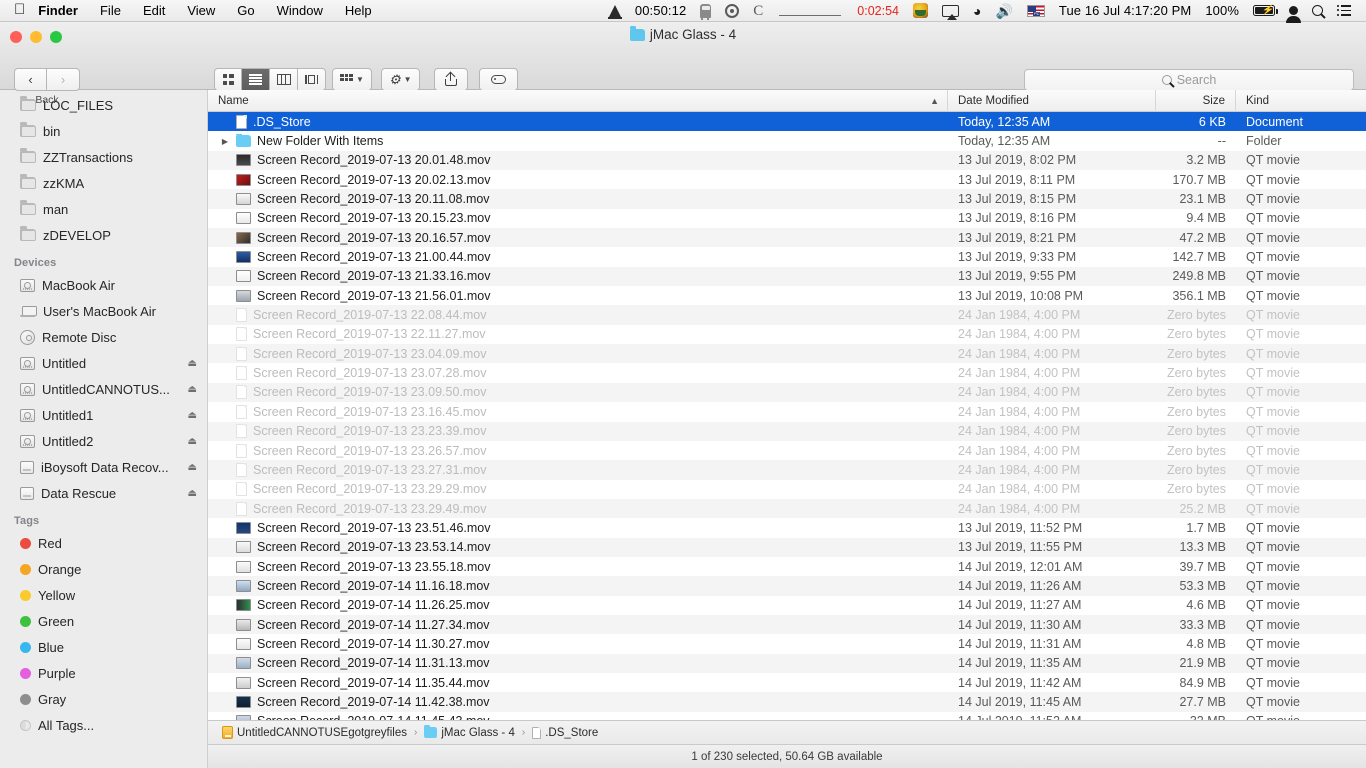 This screenshot has width=1366, height=768. What do you see at coordinates (352, 79) in the screenshot?
I see `arrange-button: ▼` at bounding box center [352, 79].